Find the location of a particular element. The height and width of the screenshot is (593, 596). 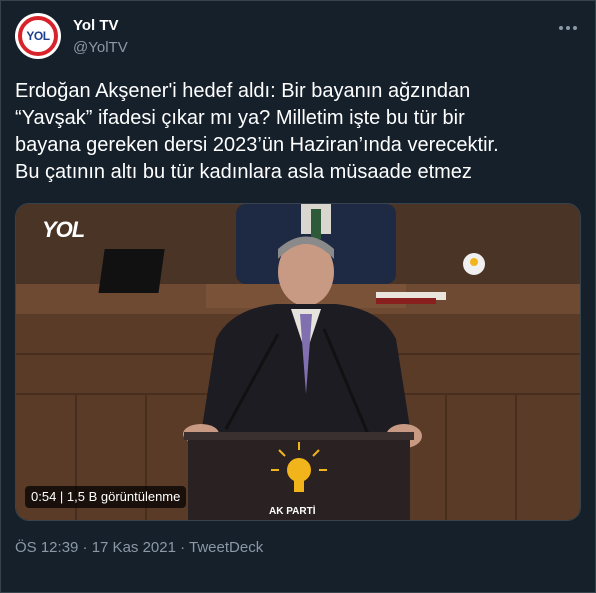

avatar: YOL is located at coordinates (38, 36).